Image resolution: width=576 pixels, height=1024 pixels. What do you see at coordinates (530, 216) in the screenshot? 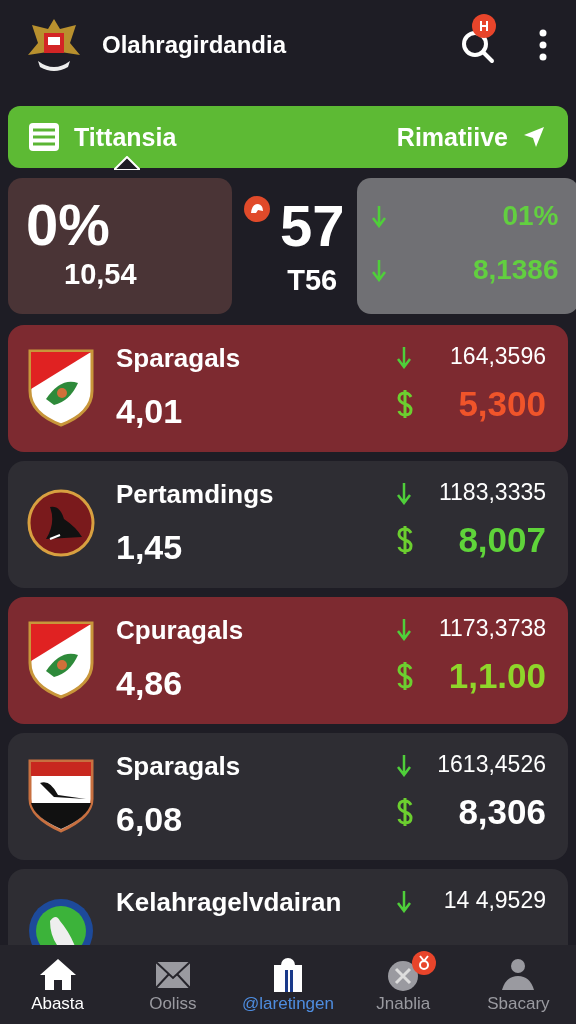
I see `stat-value: 01%` at bounding box center [530, 216].